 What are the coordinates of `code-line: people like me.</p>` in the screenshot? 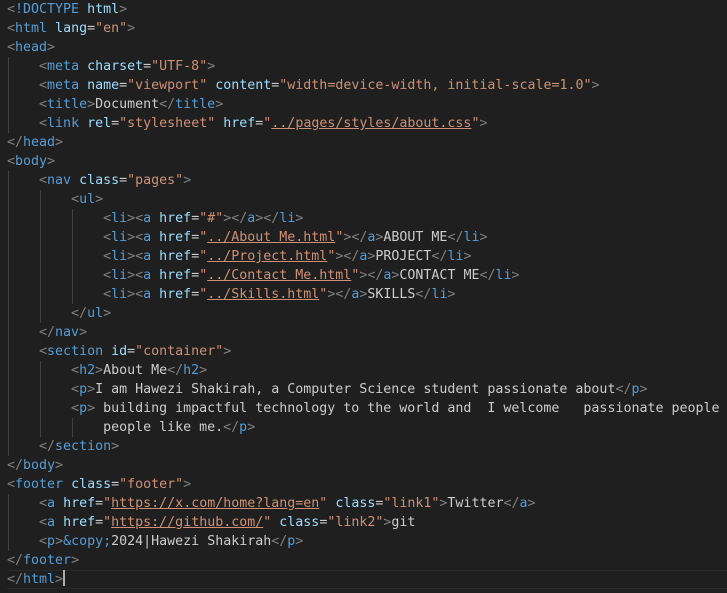 It's located at (131, 427).